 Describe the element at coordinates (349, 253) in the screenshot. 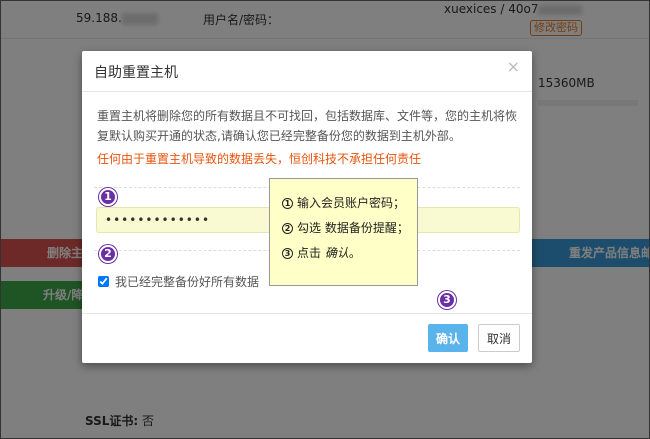

I see `note-step-3: 3 点击 确认。` at that location.